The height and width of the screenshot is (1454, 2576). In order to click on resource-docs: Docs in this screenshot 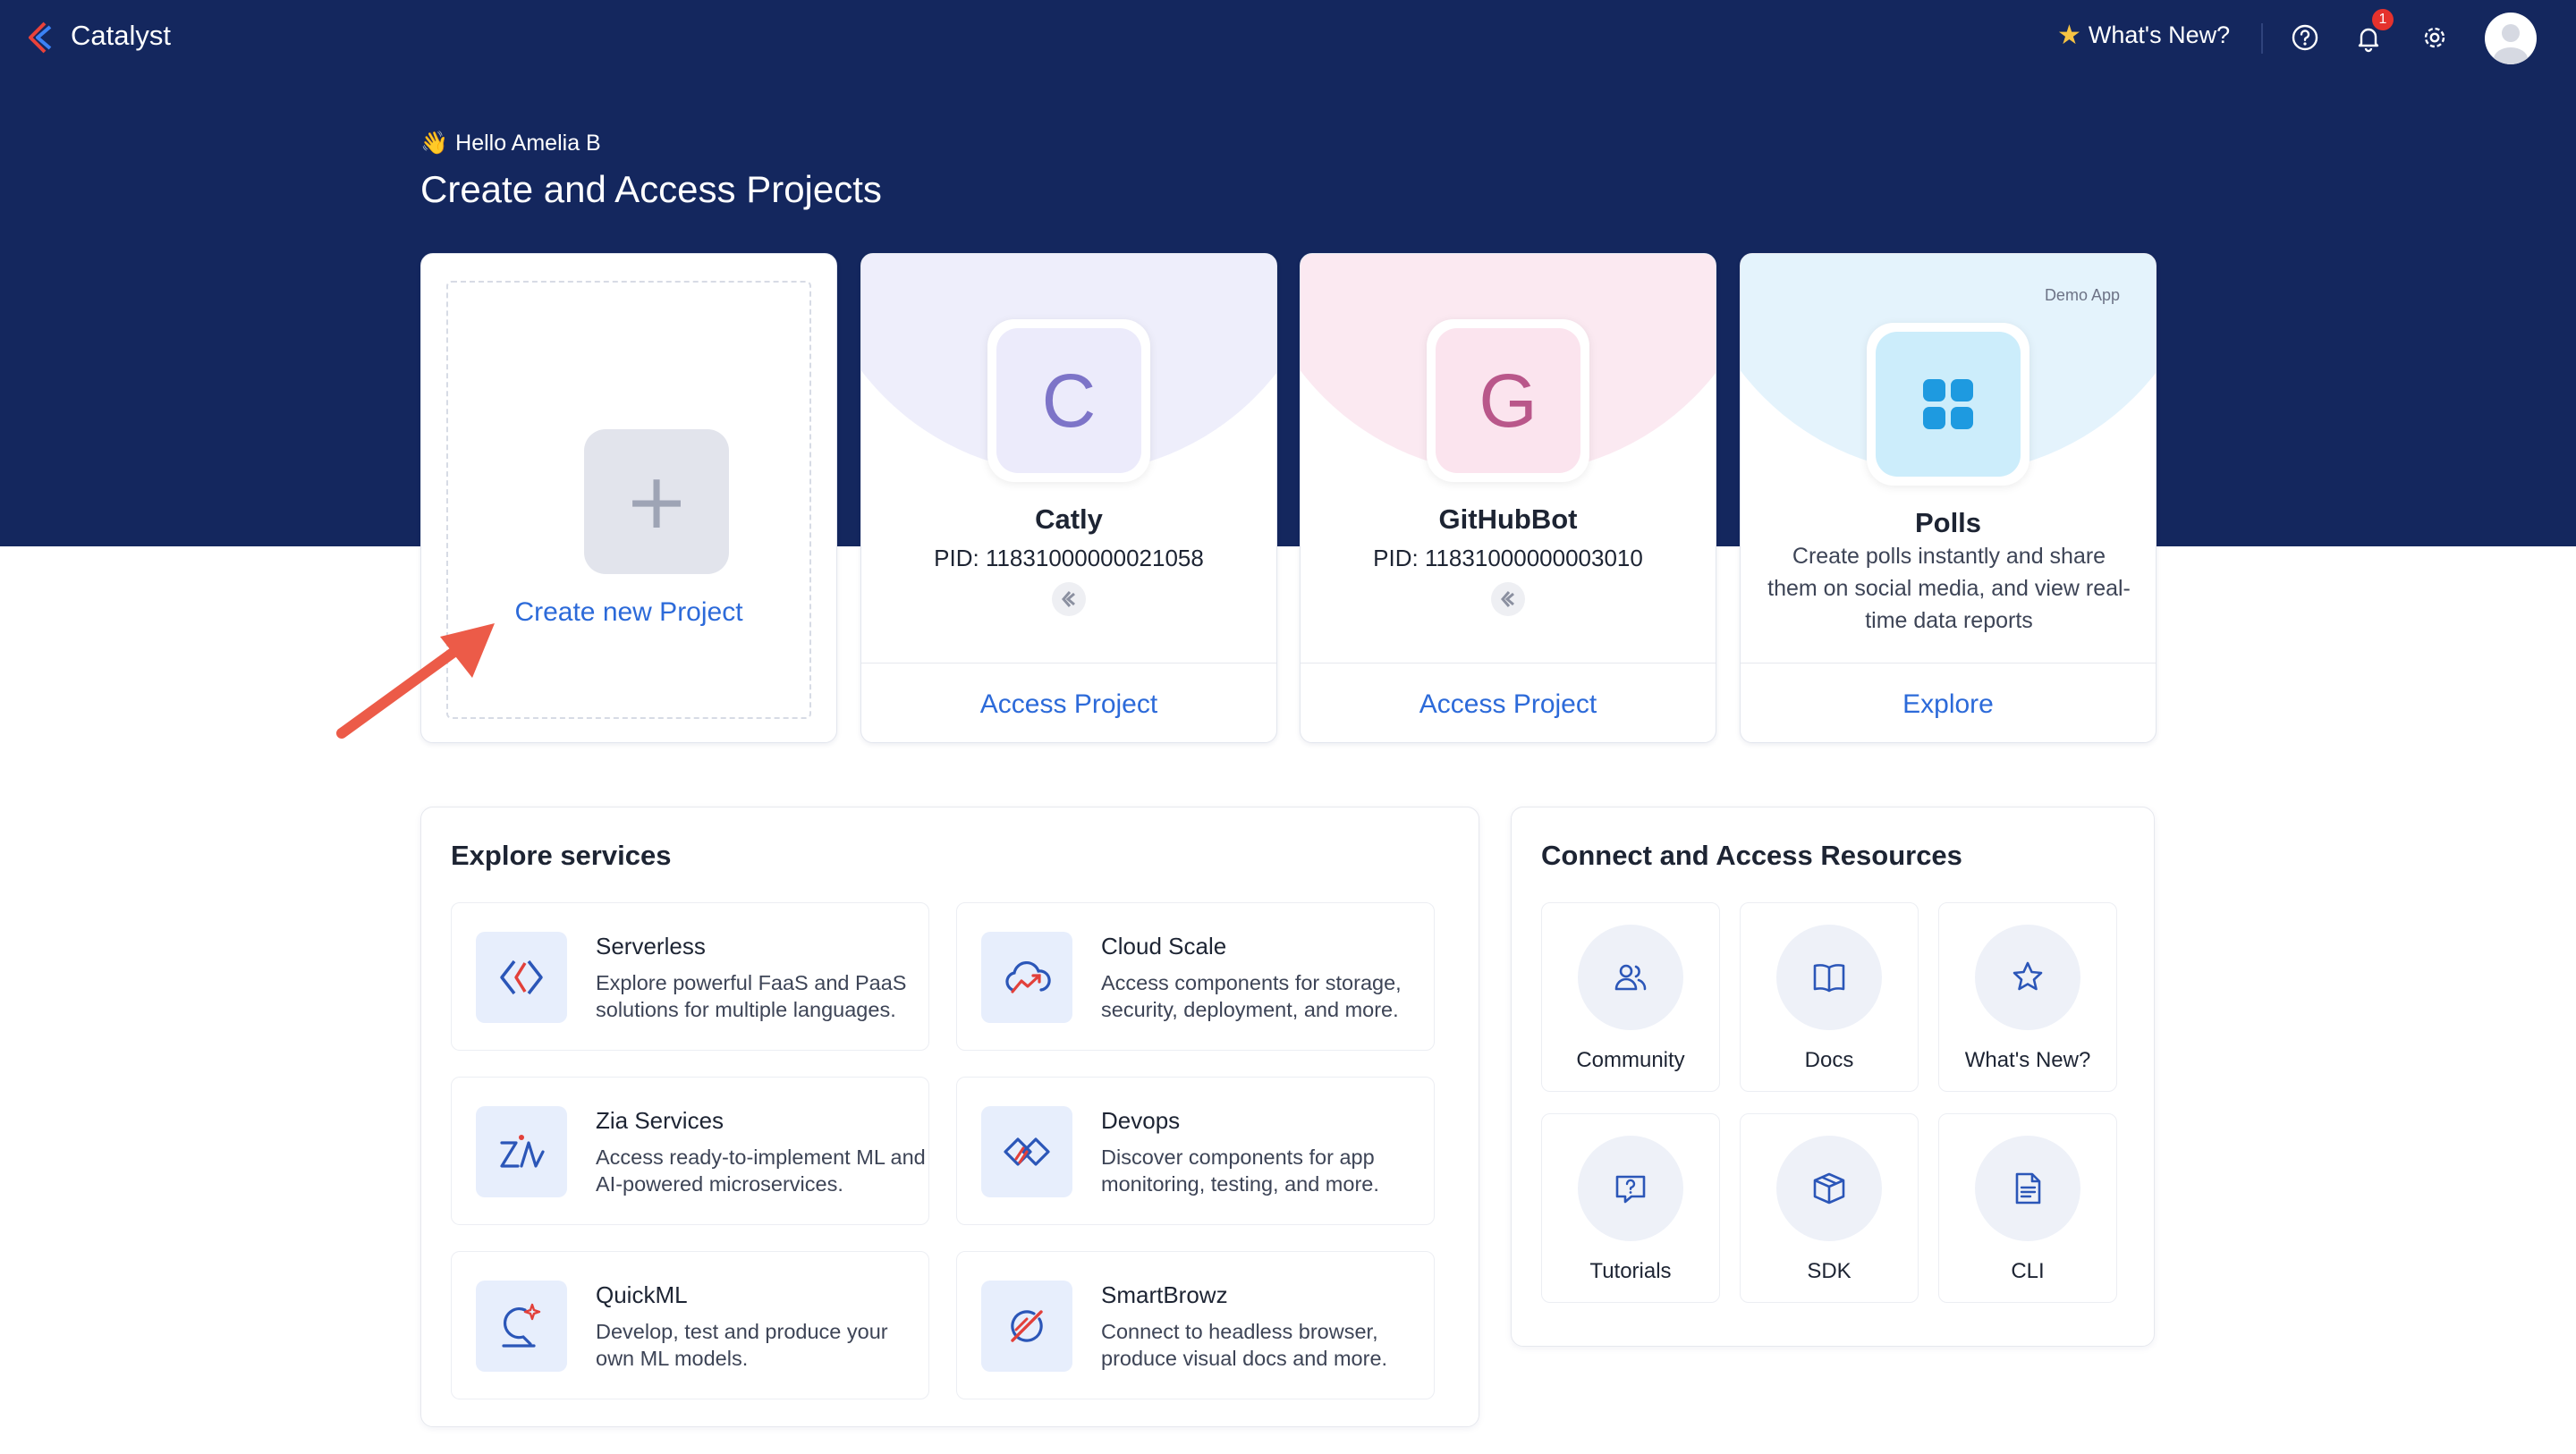, I will do `click(1829, 997)`.